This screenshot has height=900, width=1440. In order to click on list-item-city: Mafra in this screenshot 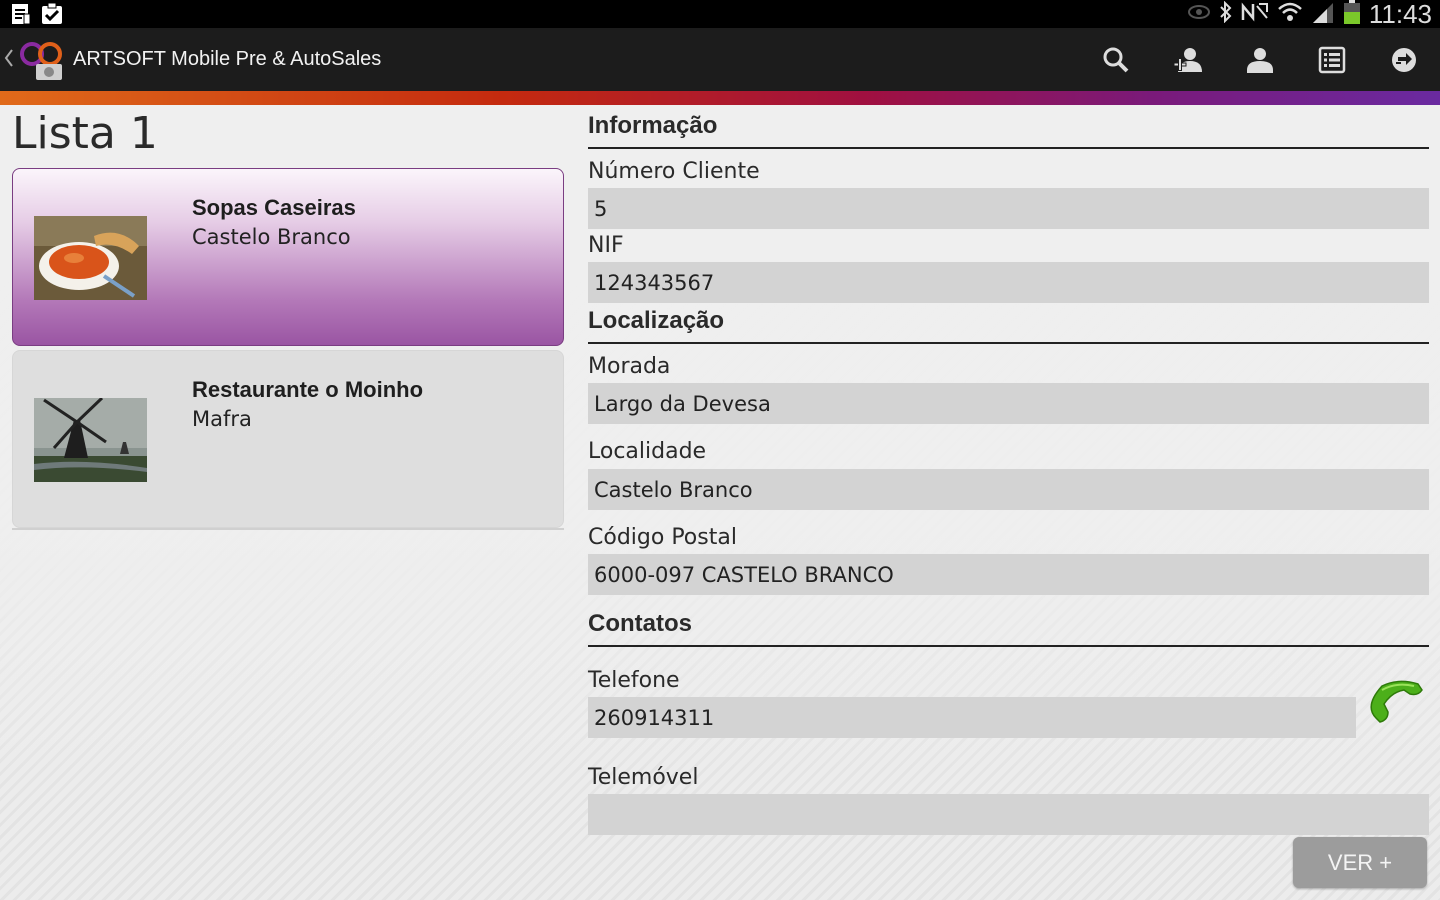, I will do `click(222, 419)`.